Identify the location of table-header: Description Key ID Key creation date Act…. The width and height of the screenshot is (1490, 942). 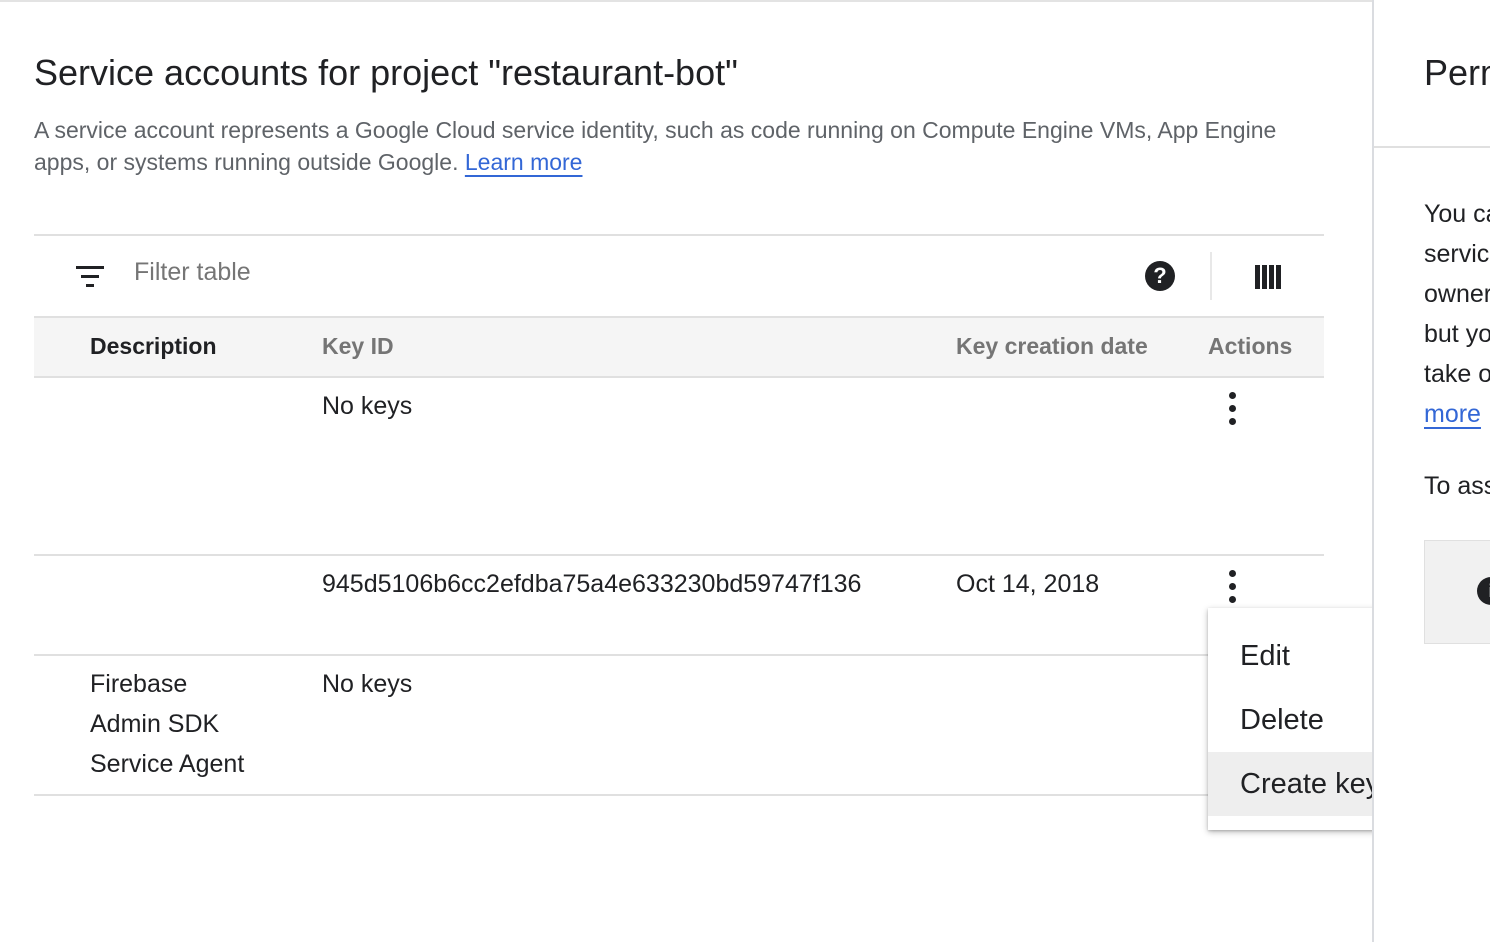
(679, 347).